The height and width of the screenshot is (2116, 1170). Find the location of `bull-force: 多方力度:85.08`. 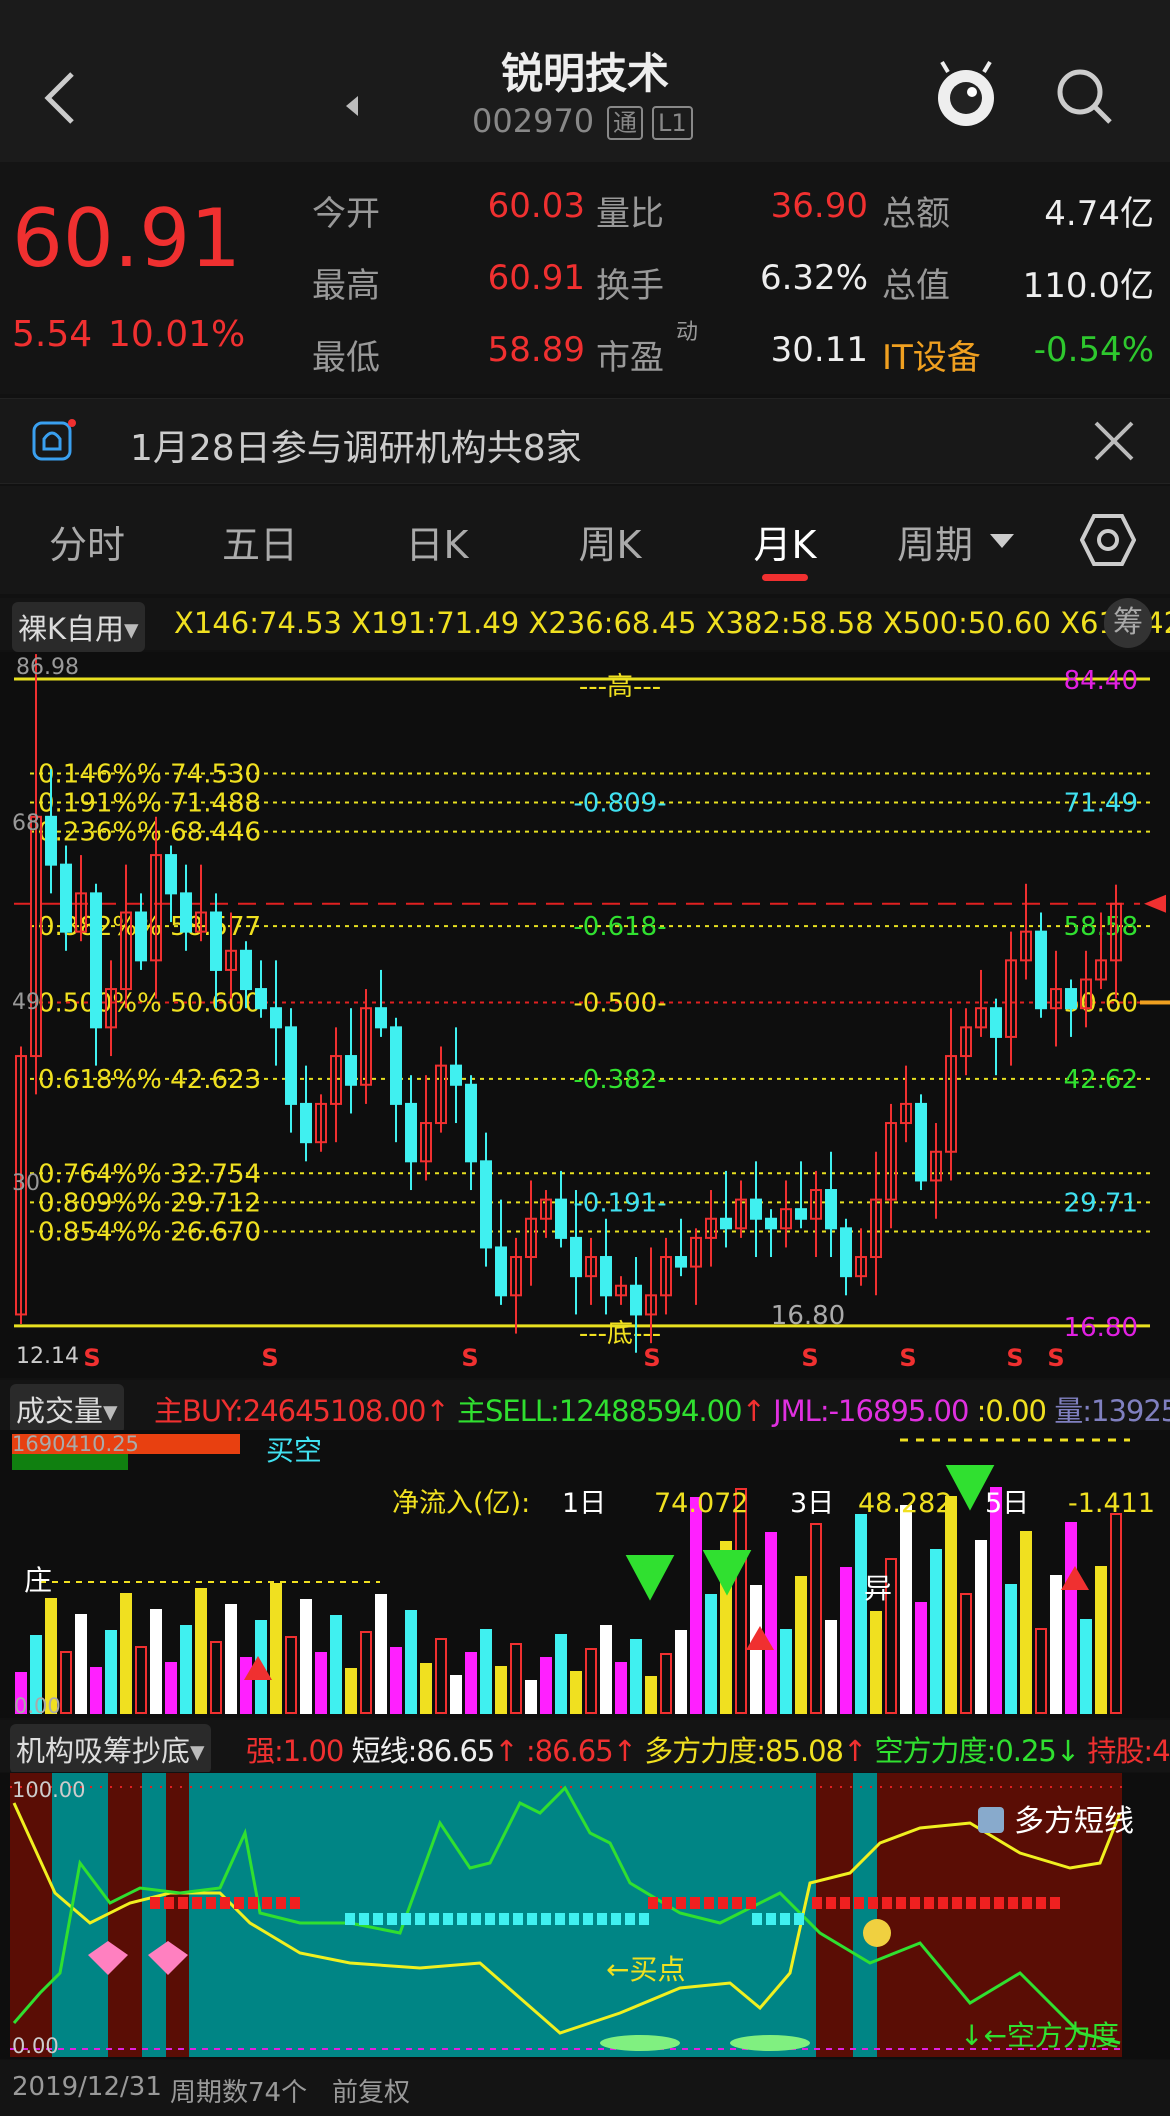

bull-force: 多方力度:85.08 is located at coordinates (744, 1751).